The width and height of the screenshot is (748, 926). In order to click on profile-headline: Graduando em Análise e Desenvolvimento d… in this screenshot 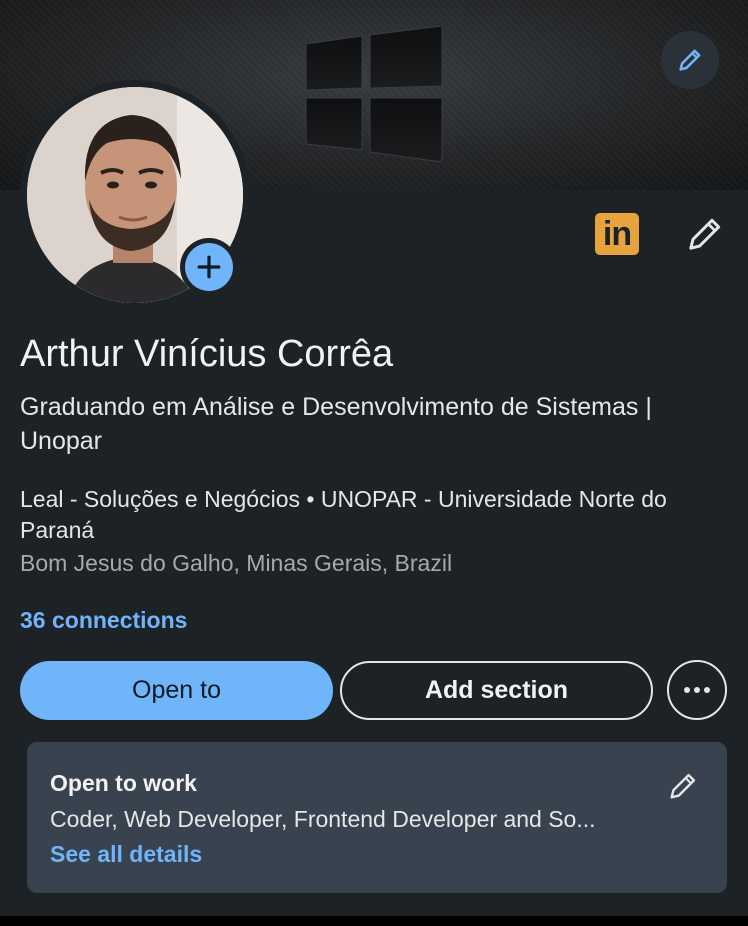, I will do `click(336, 424)`.